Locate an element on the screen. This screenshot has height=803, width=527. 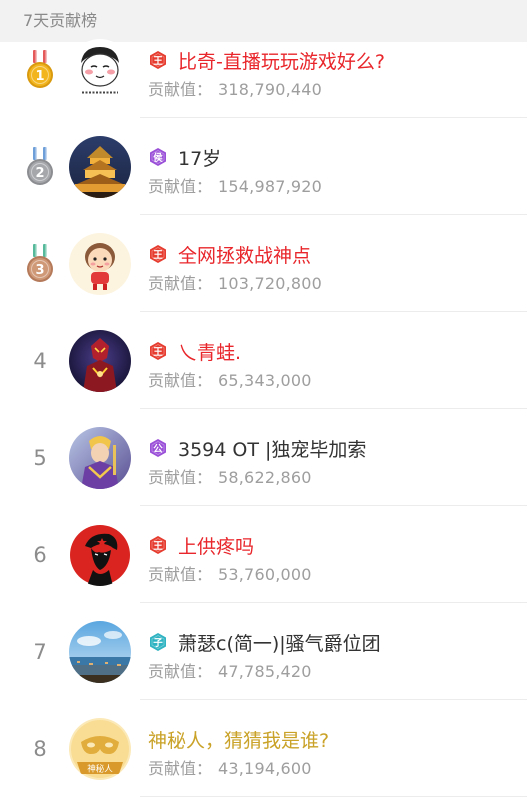
leaderboard-row: 8 神秘人 神秘人，猜猜我是谁? 贡献值： 43,194,600 is located at coordinates (263, 748).